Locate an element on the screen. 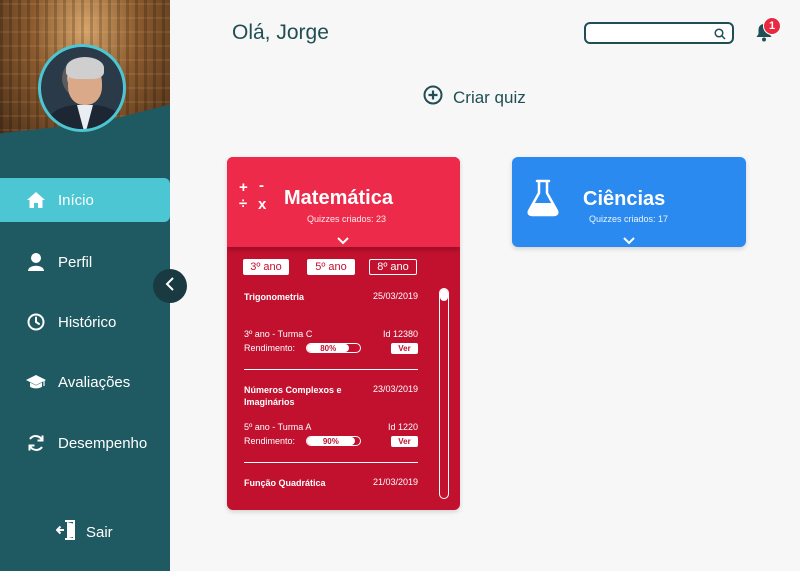 The image size is (800, 571). sidebar-item-perfil: Perfil is located at coordinates (85, 262).